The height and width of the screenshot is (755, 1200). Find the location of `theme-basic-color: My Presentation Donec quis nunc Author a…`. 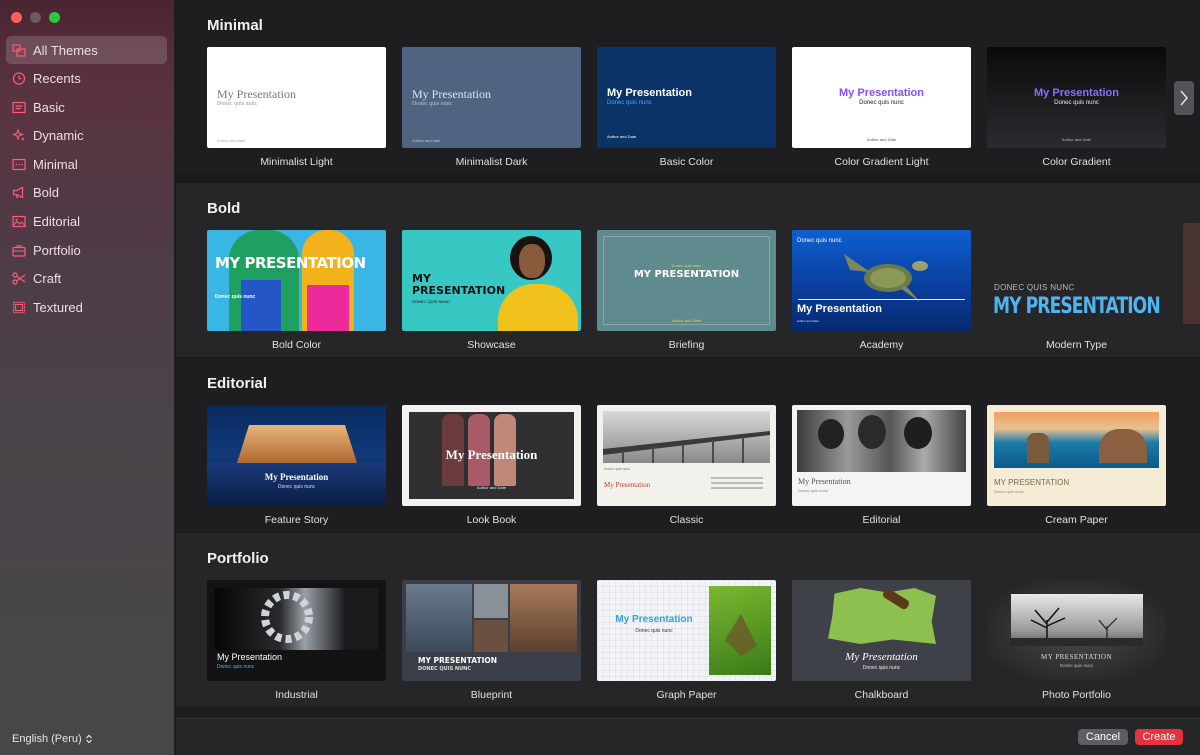

theme-basic-color: My Presentation Donec quis nunc Author a… is located at coordinates (686, 107).